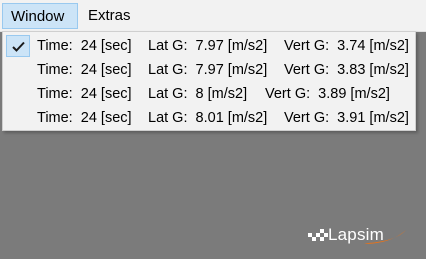  What do you see at coordinates (213, 16) in the screenshot?
I see `menu-bar: Window Extras` at bounding box center [213, 16].